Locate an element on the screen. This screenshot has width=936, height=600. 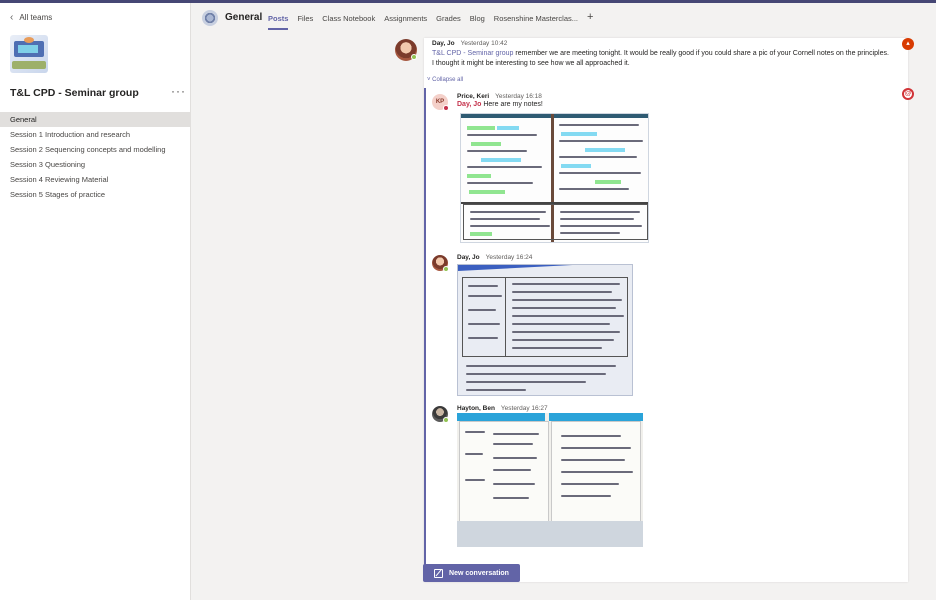
reply-meta: Hayton, Ben Yesterday 16:27 is located at coordinates (502, 408).